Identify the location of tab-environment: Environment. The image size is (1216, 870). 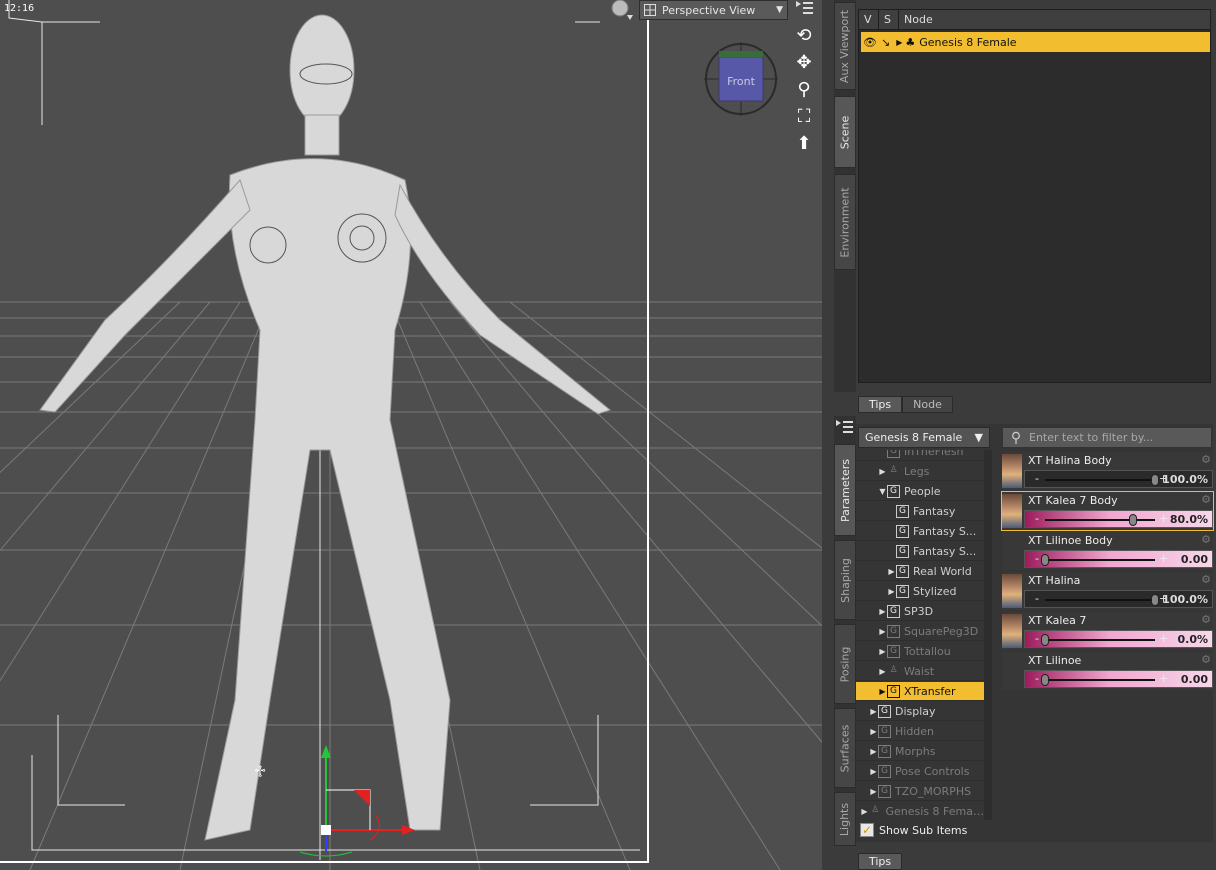
(845, 222).